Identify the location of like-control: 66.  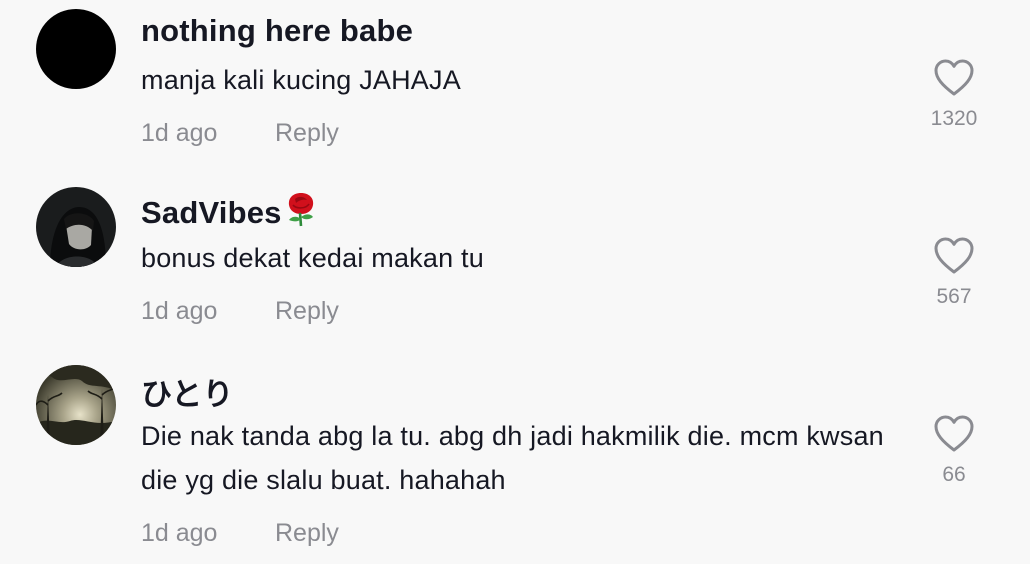
(954, 451).